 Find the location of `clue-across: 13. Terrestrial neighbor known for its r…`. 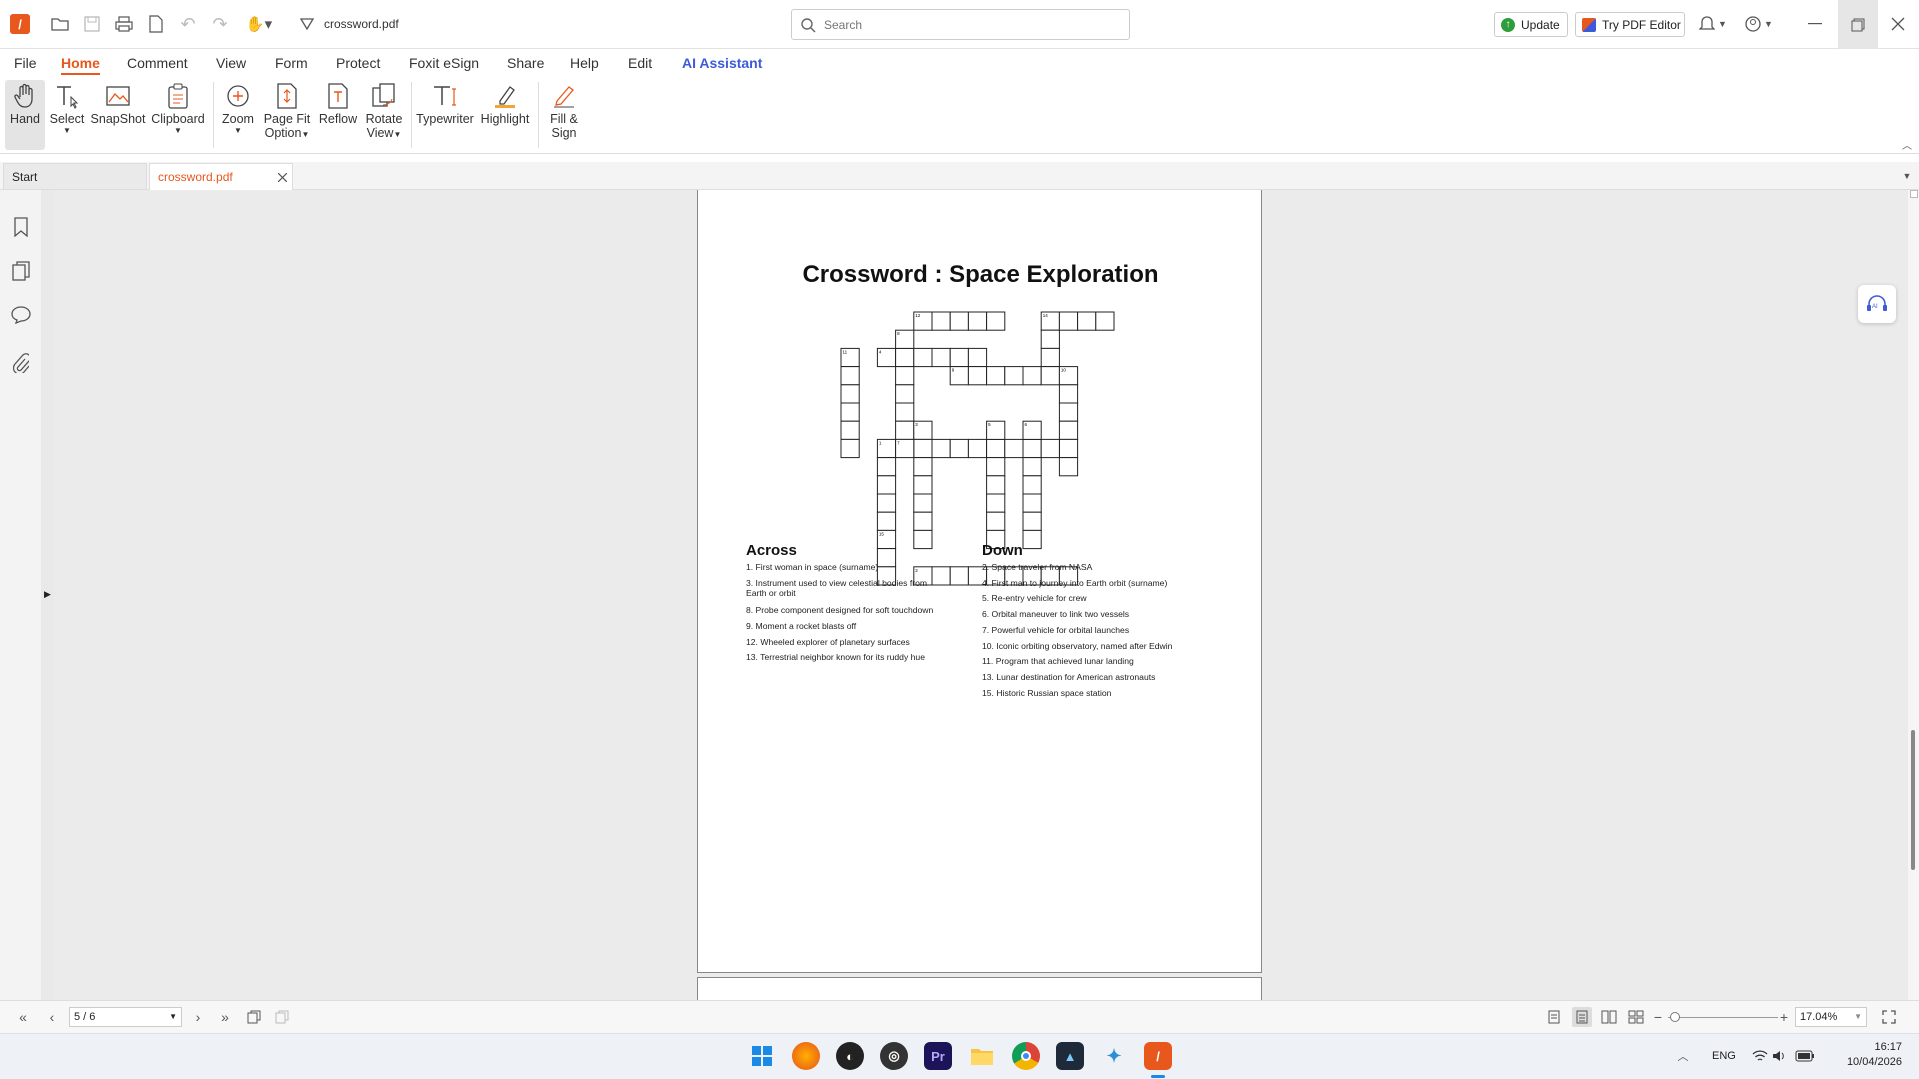

clue-across: 13. Terrestrial neighbor known for its r… is located at coordinates (835, 657).